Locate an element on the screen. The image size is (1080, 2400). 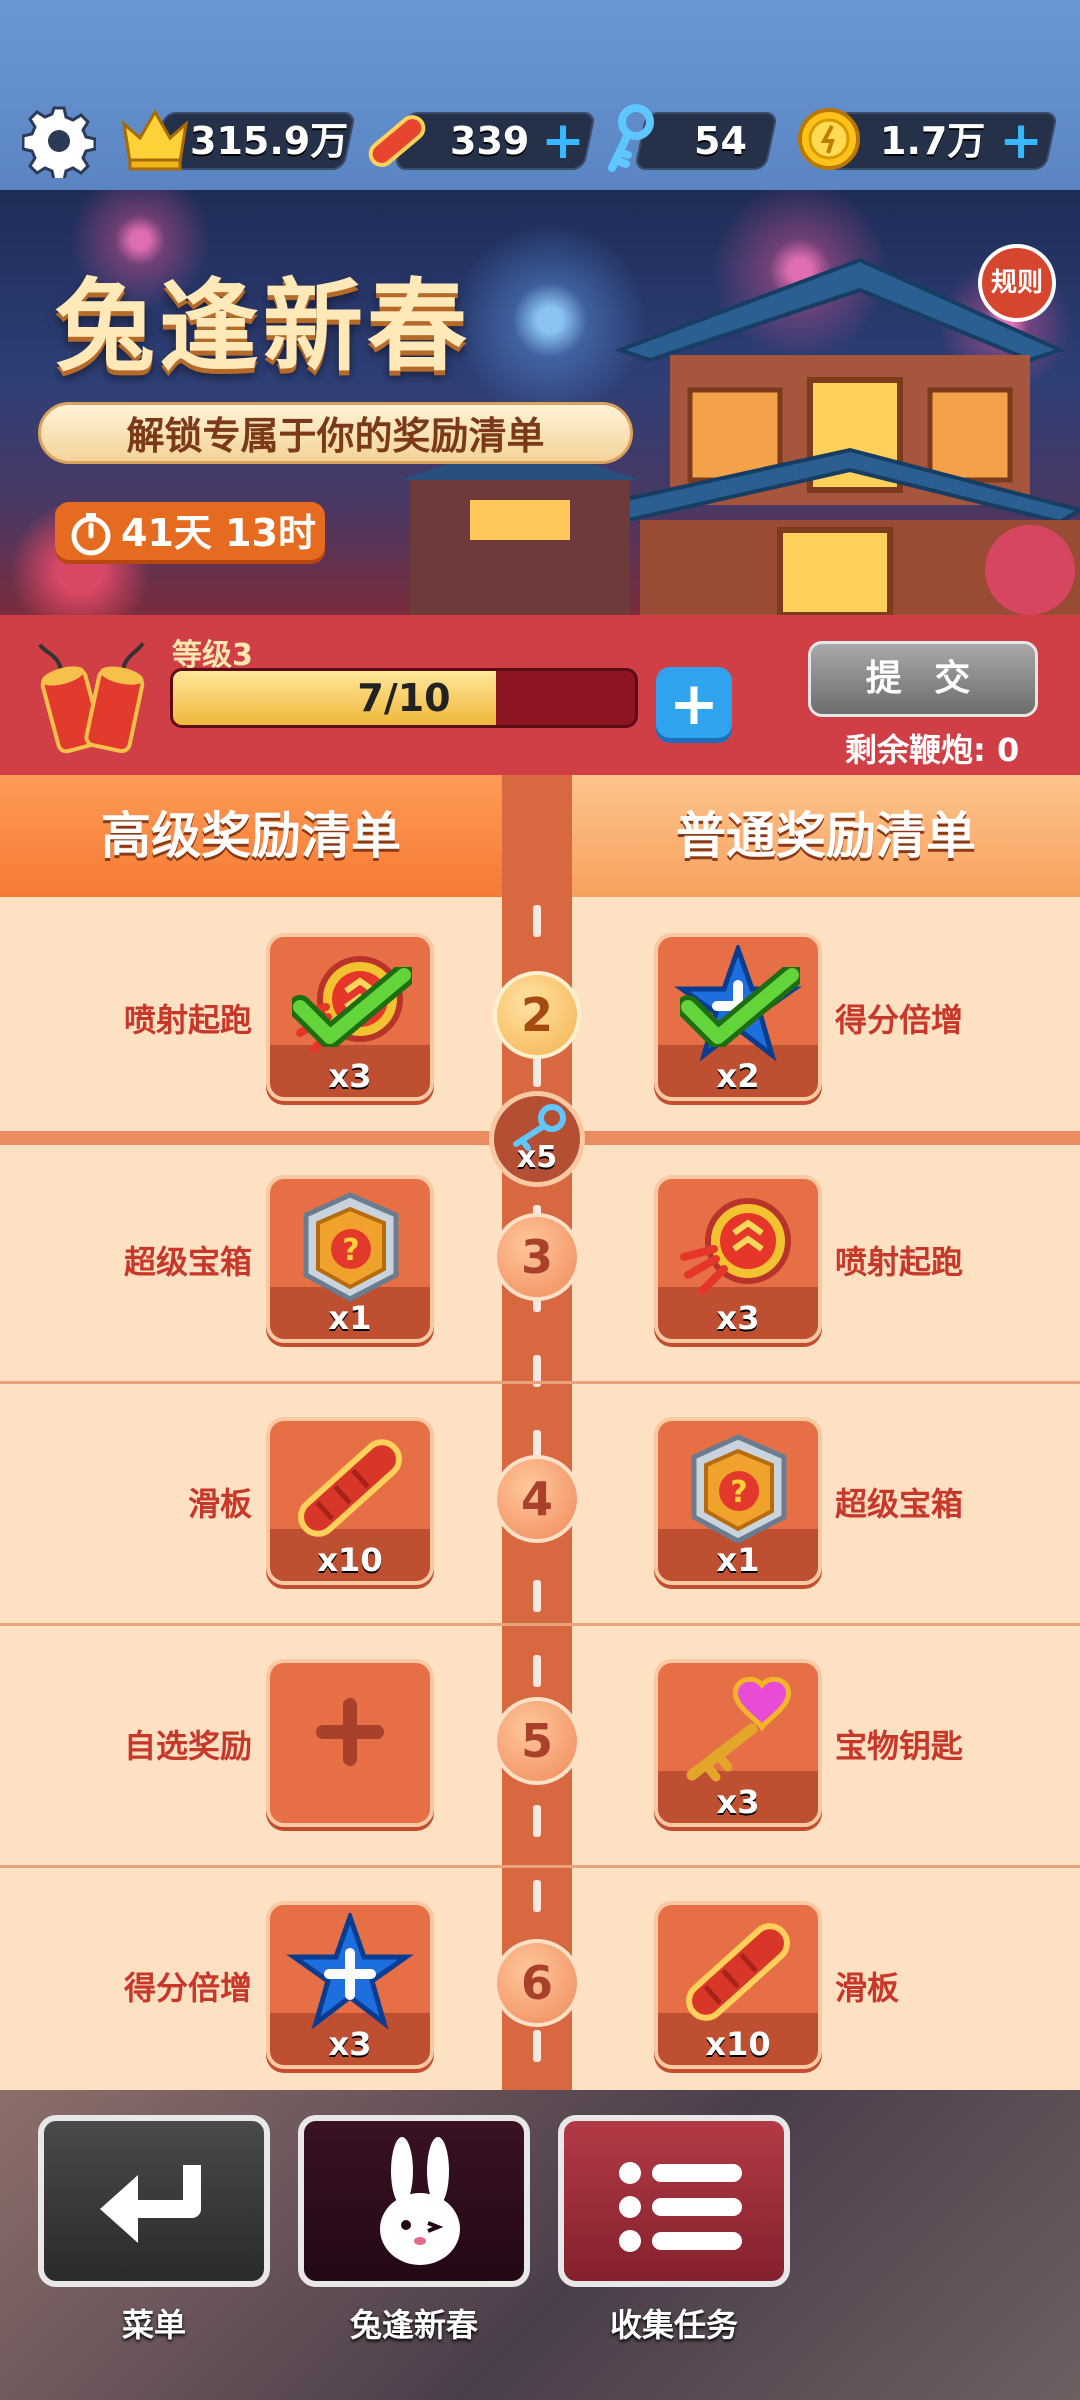
normal-list-header: 普通奖励清单 is located at coordinates (826, 836).